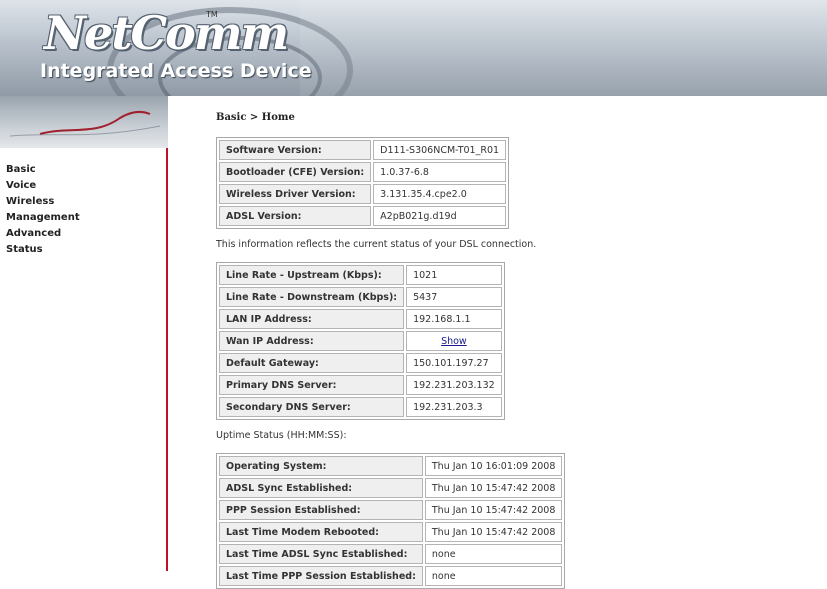  Describe the element at coordinates (321, 488) in the screenshot. I see `adsl-sync-label: ADSL Sync Established:` at that location.